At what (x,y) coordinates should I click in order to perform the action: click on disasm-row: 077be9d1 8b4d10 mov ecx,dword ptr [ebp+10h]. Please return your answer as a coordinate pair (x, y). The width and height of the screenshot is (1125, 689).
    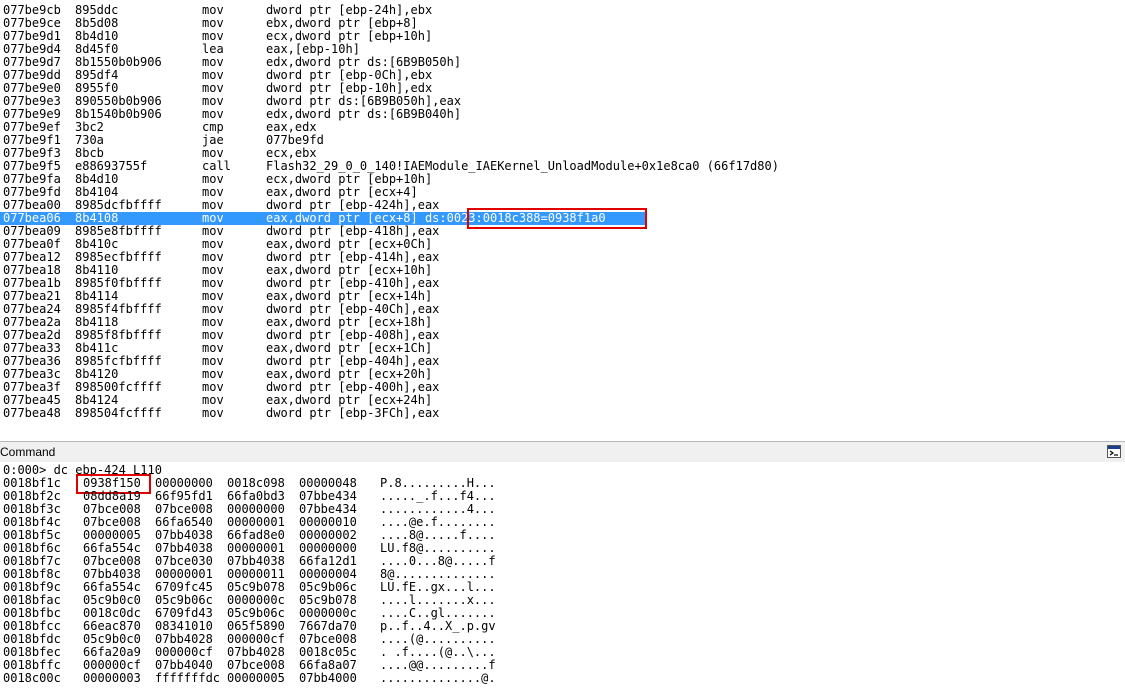
    Looking at the image, I should click on (562, 36).